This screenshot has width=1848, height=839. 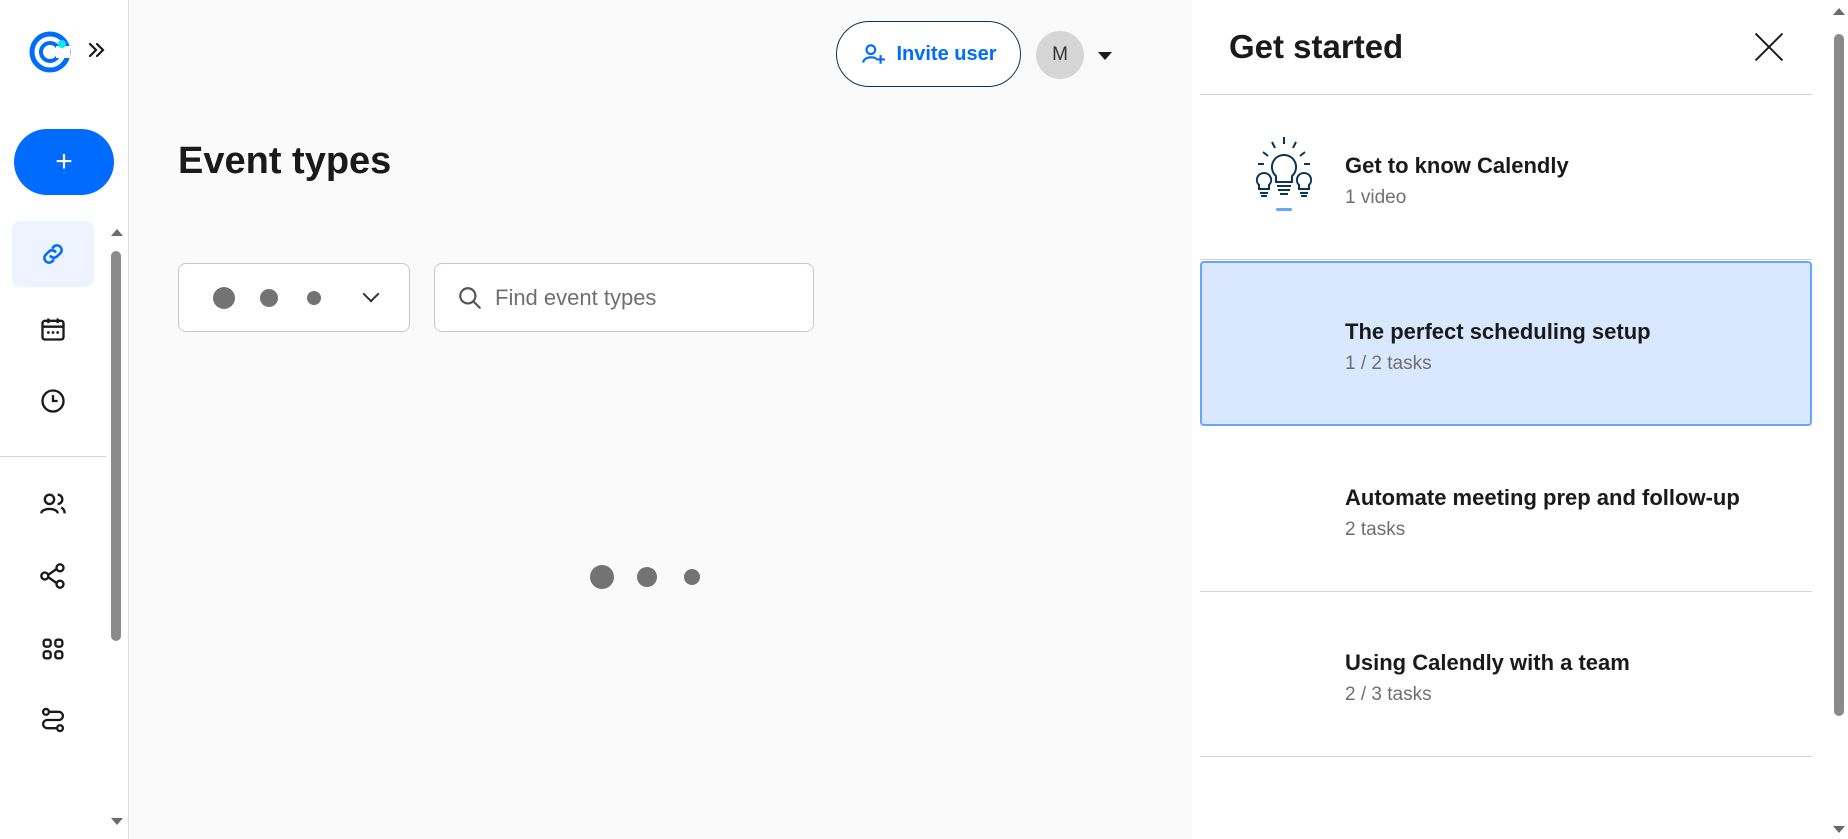 I want to click on chevrons-right-icon, so click(x=96, y=50).